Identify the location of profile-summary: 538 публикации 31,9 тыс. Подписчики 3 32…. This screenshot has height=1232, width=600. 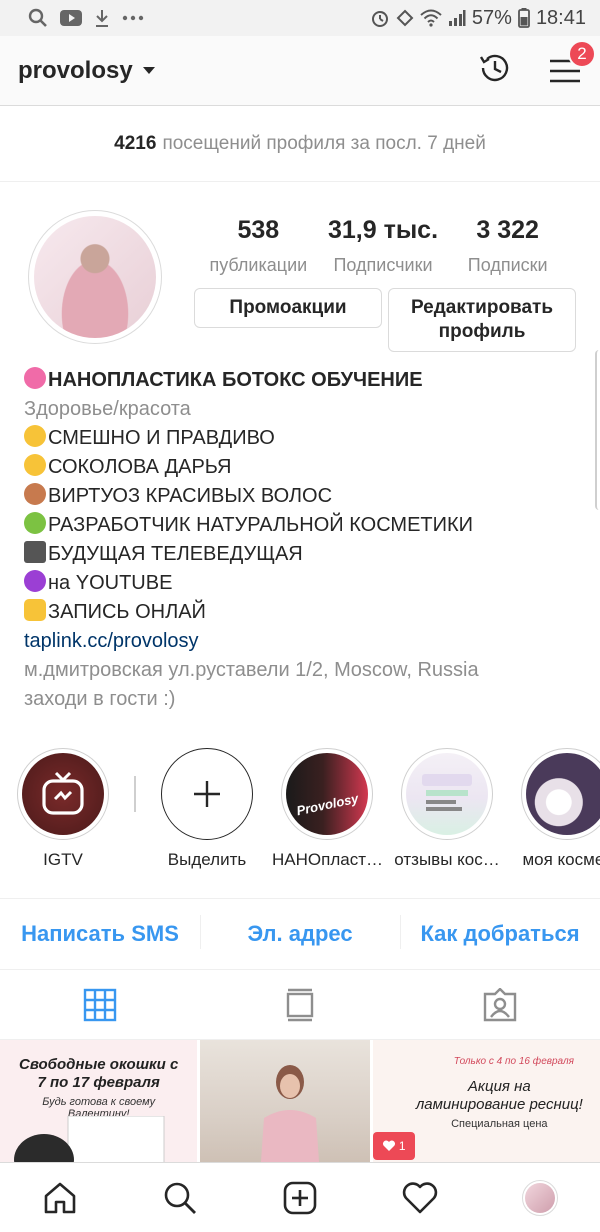
(300, 272).